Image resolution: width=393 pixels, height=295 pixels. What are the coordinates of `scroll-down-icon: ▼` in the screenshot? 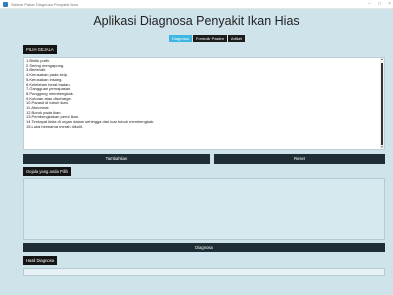 It's located at (382, 147).